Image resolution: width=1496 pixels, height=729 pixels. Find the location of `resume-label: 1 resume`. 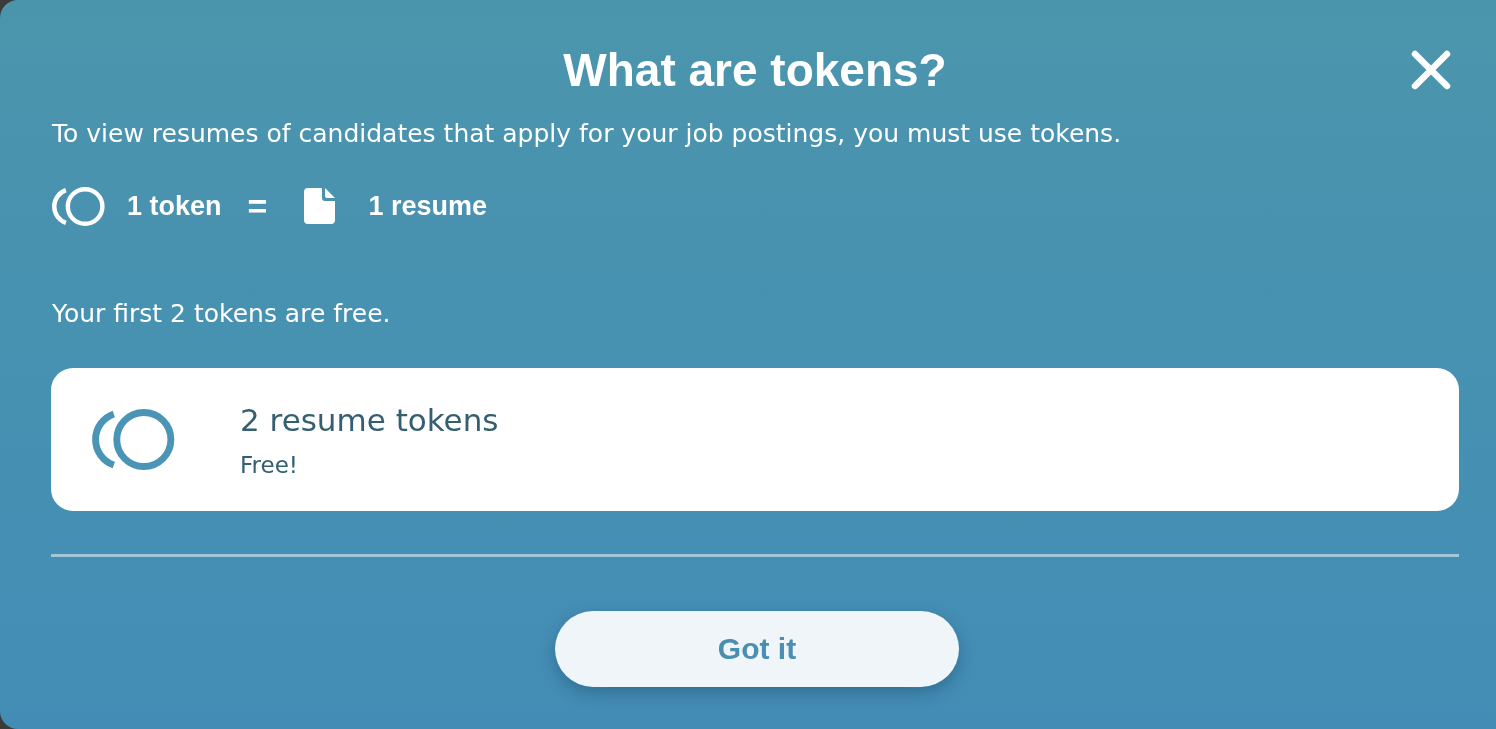

resume-label: 1 resume is located at coordinates (427, 206).